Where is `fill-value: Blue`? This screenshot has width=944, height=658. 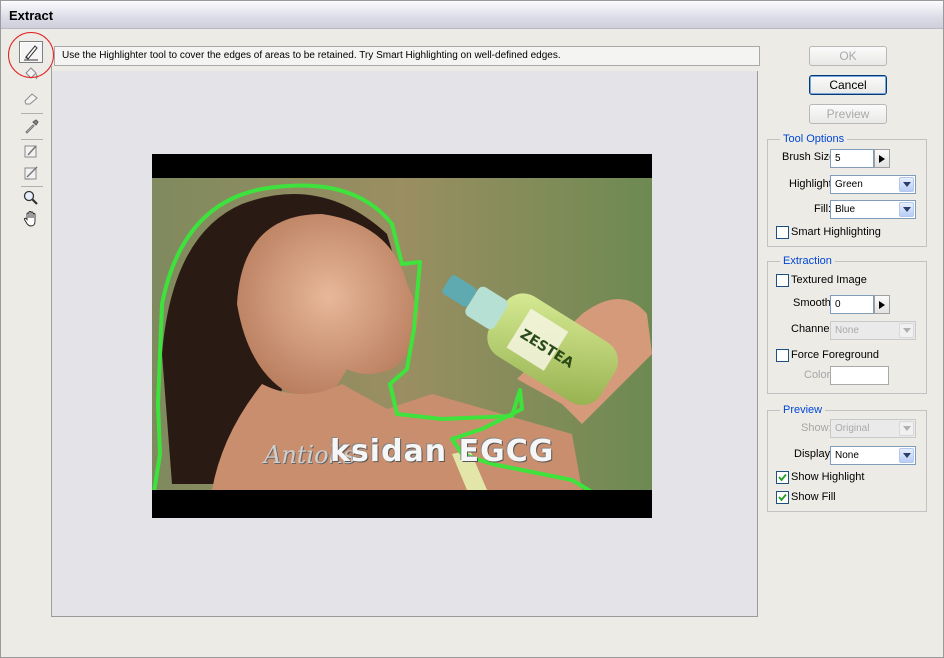
fill-value: Blue is located at coordinates (845, 209).